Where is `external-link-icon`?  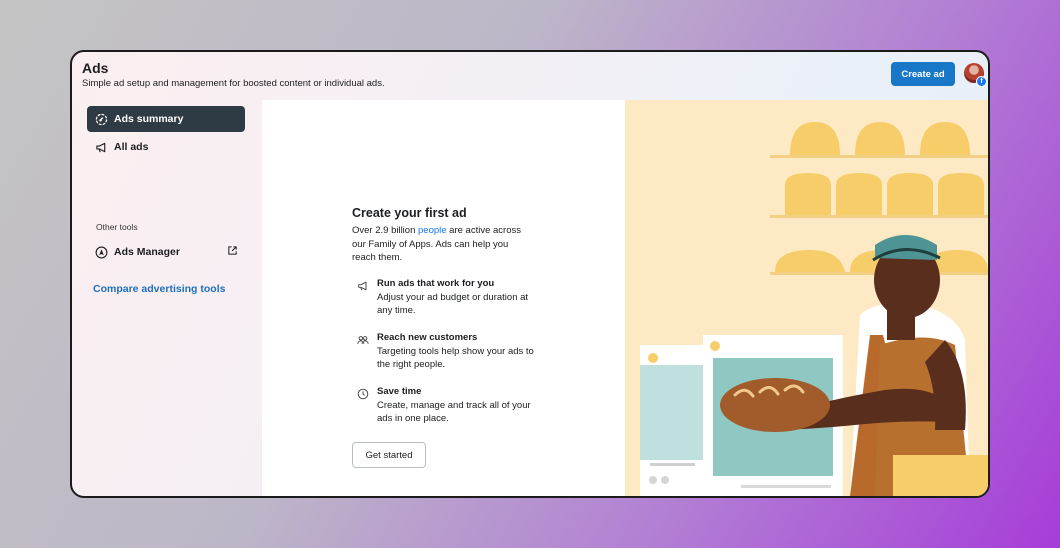
external-link-icon is located at coordinates (233, 251).